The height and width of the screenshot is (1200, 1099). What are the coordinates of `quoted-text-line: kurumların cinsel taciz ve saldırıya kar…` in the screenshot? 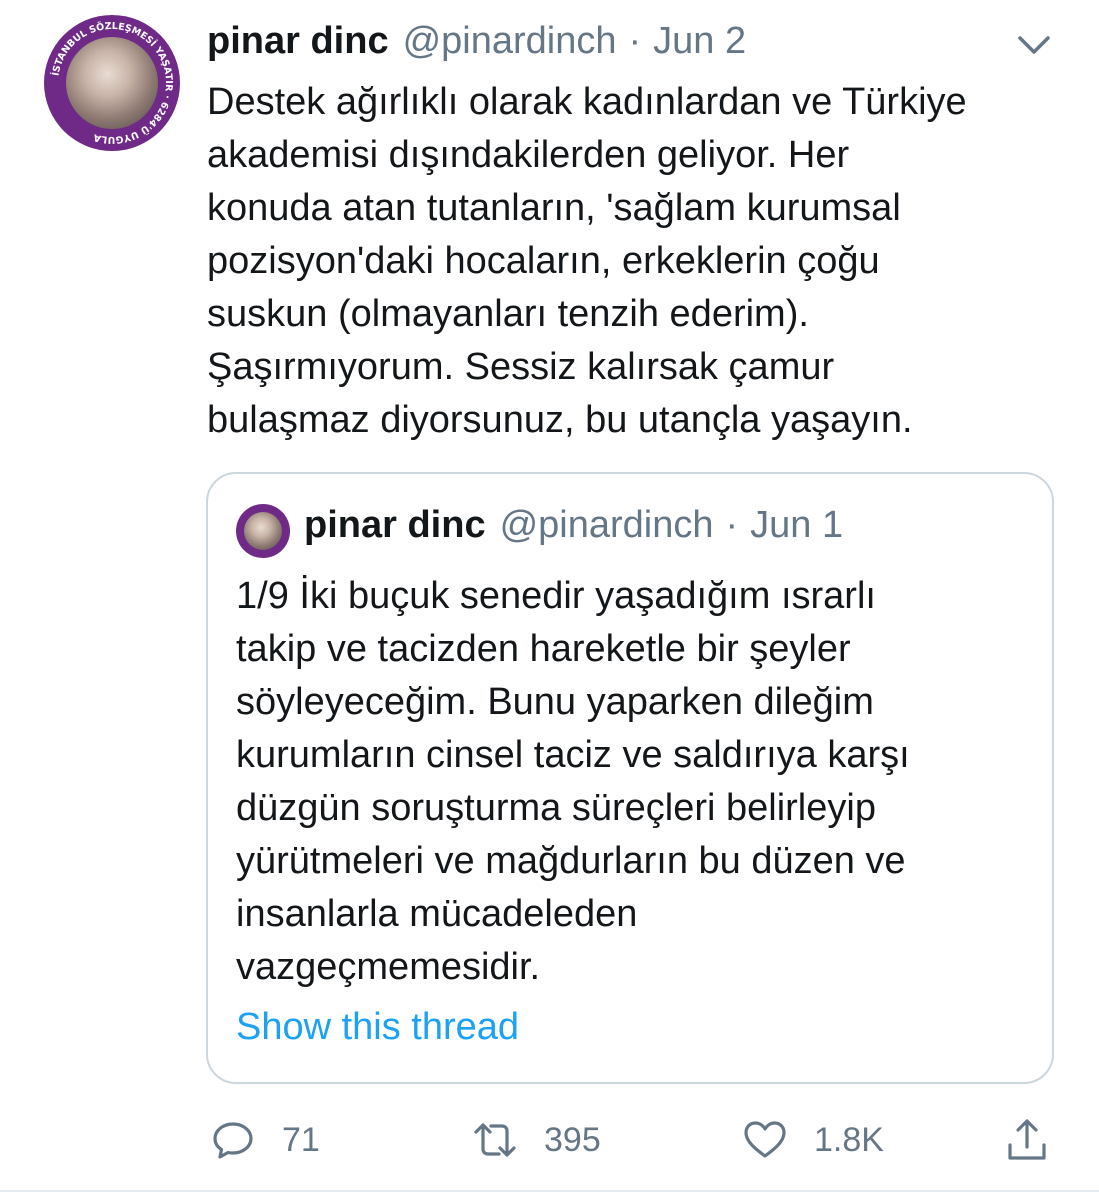 It's located at (573, 755).